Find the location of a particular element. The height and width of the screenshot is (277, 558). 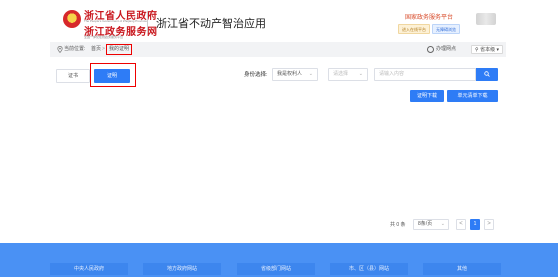

enter-platform-button: 进入在线平台 is located at coordinates (414, 29).